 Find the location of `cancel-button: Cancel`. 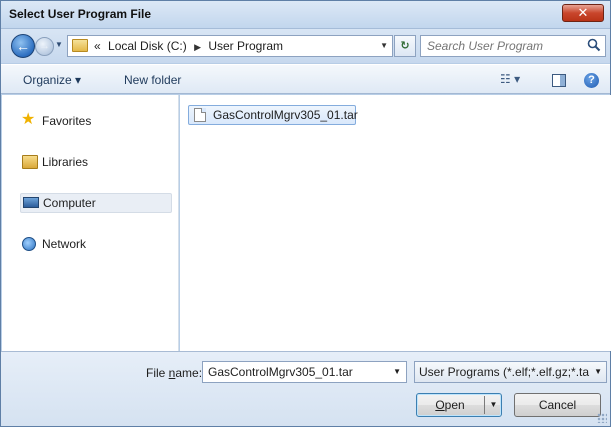

cancel-button: Cancel is located at coordinates (557, 405).